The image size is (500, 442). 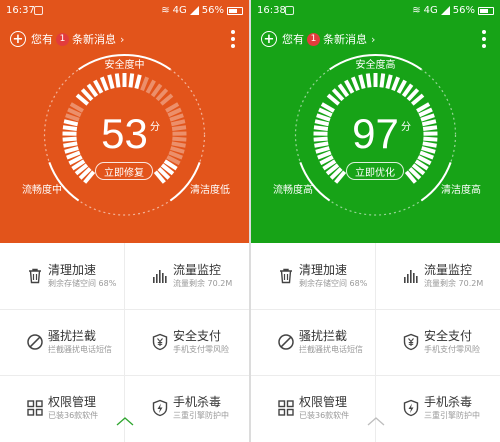 What do you see at coordinates (20, 10) in the screenshot?
I see `status-time: 16:37` at bounding box center [20, 10].